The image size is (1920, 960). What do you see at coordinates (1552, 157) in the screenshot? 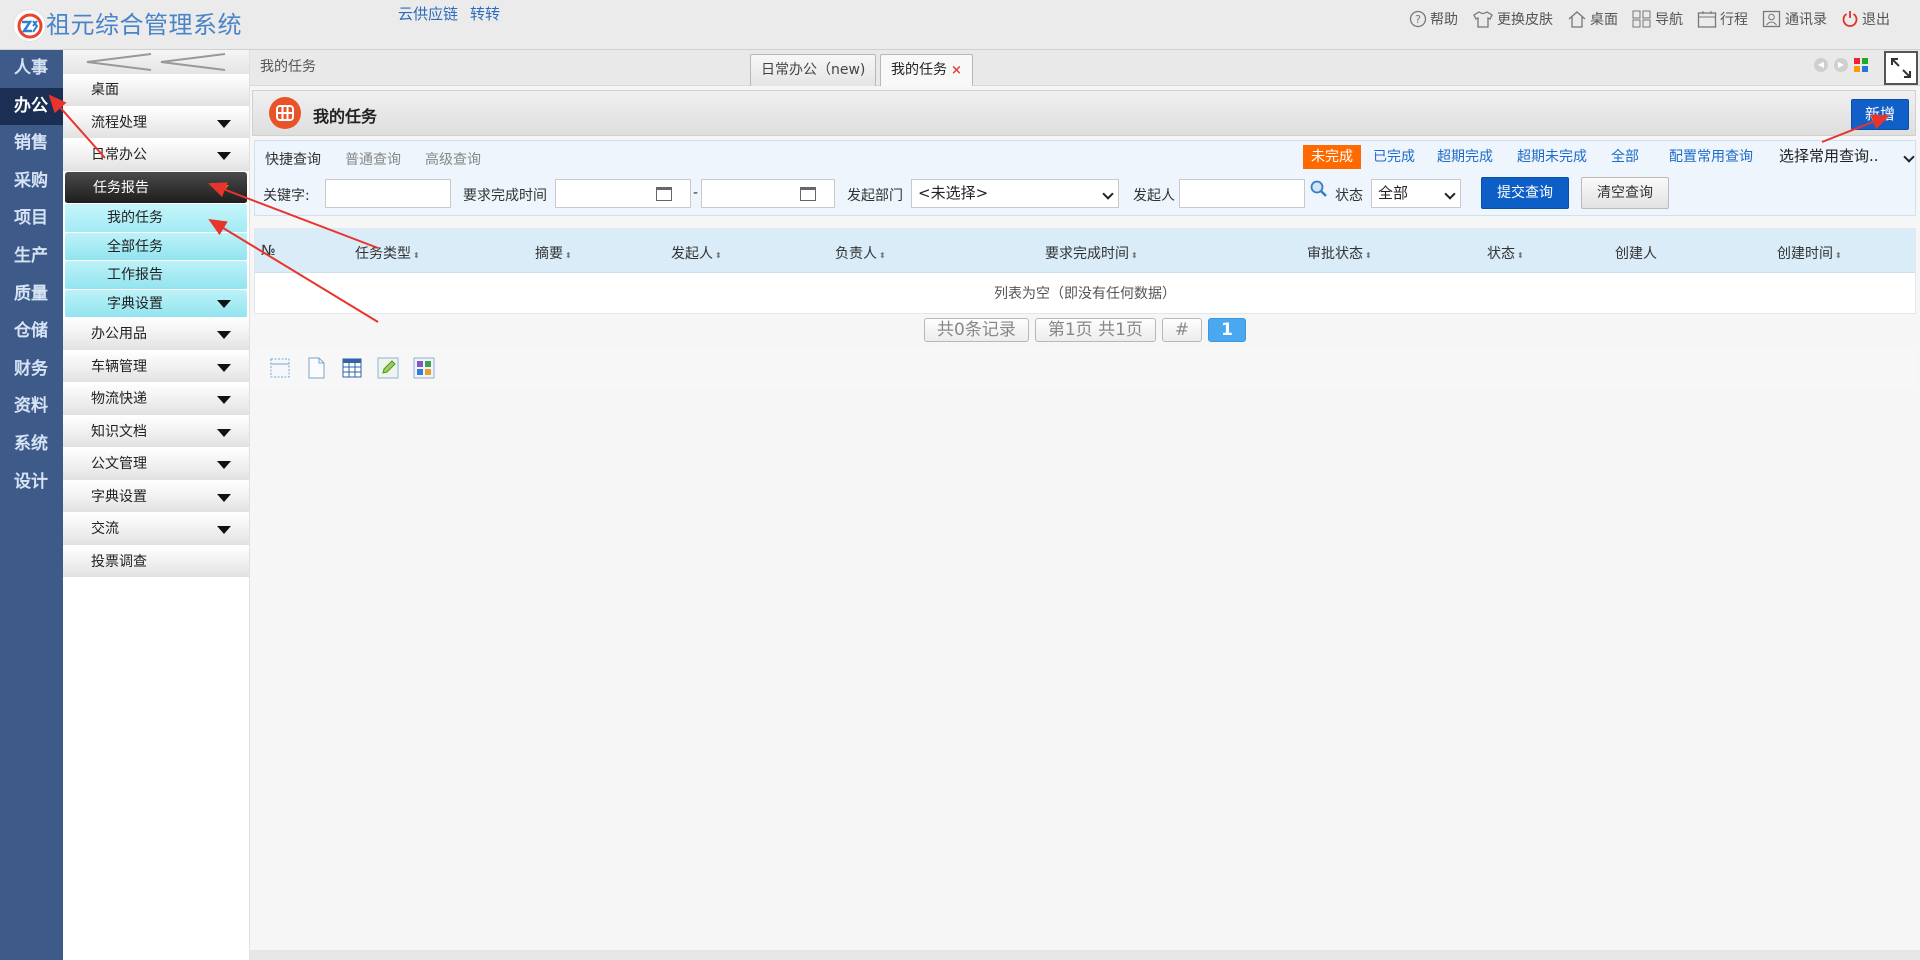
I see `filter-overdue-incomplete: 超期未完成` at bounding box center [1552, 157].